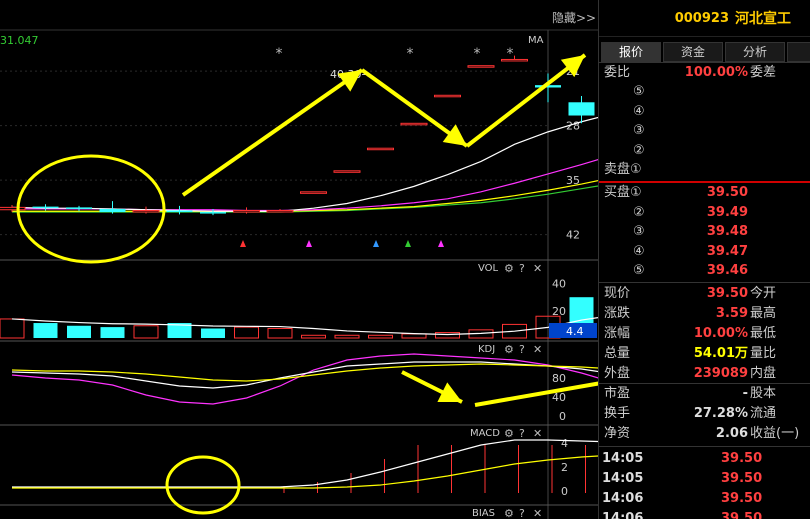  Describe the element at coordinates (704, 150) in the screenshot. I see `sell-order-row: ②` at that location.